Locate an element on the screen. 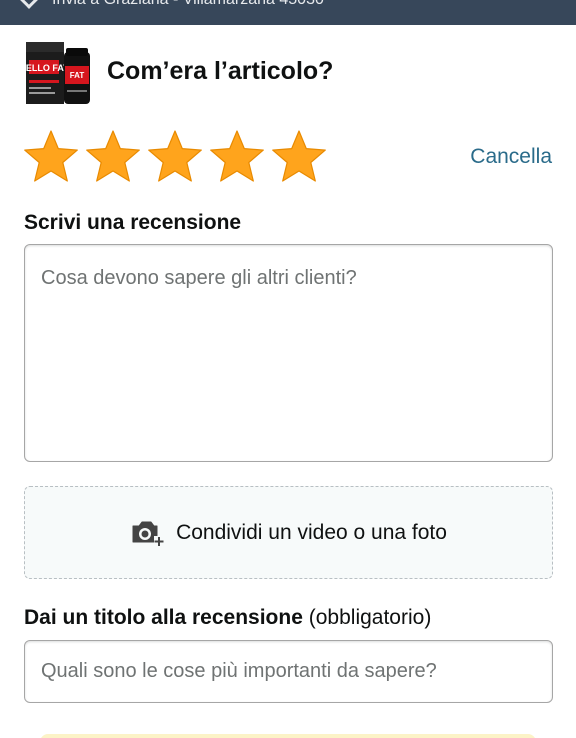 The height and width of the screenshot is (738, 576). required-note: (obbligatorio) is located at coordinates (370, 617).